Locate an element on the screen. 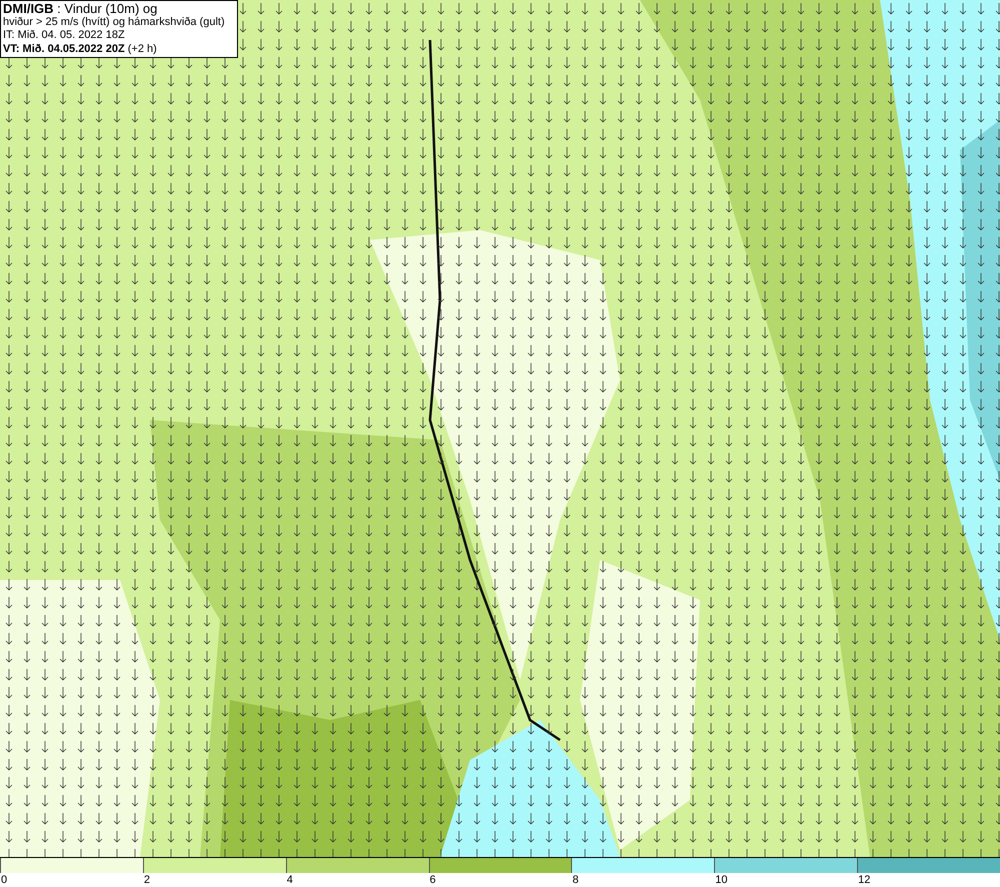 This screenshot has width=1000, height=887. info-text: VT: Mið. 04.05.2022 20Z (+2 h) is located at coordinates (80, 49).